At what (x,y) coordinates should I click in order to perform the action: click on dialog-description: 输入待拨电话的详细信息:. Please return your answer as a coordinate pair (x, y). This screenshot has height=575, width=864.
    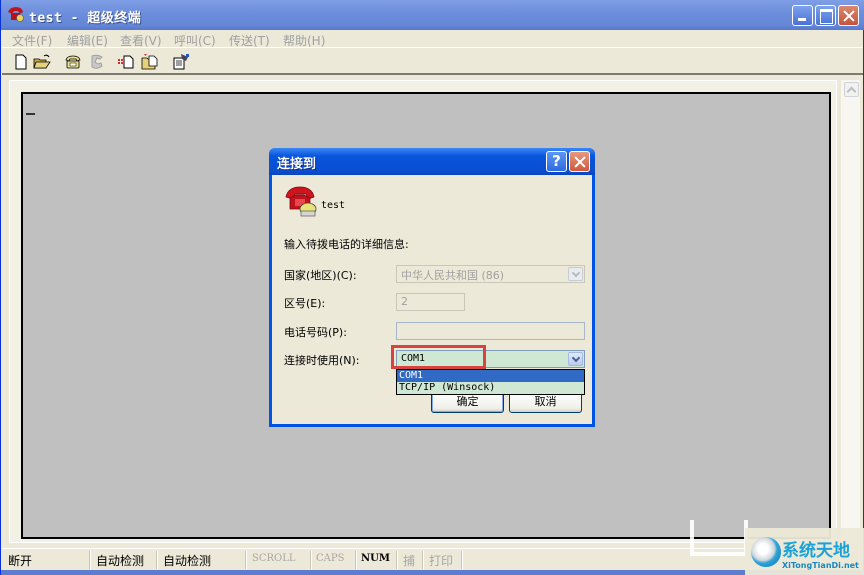
    Looking at the image, I should click on (346, 244).